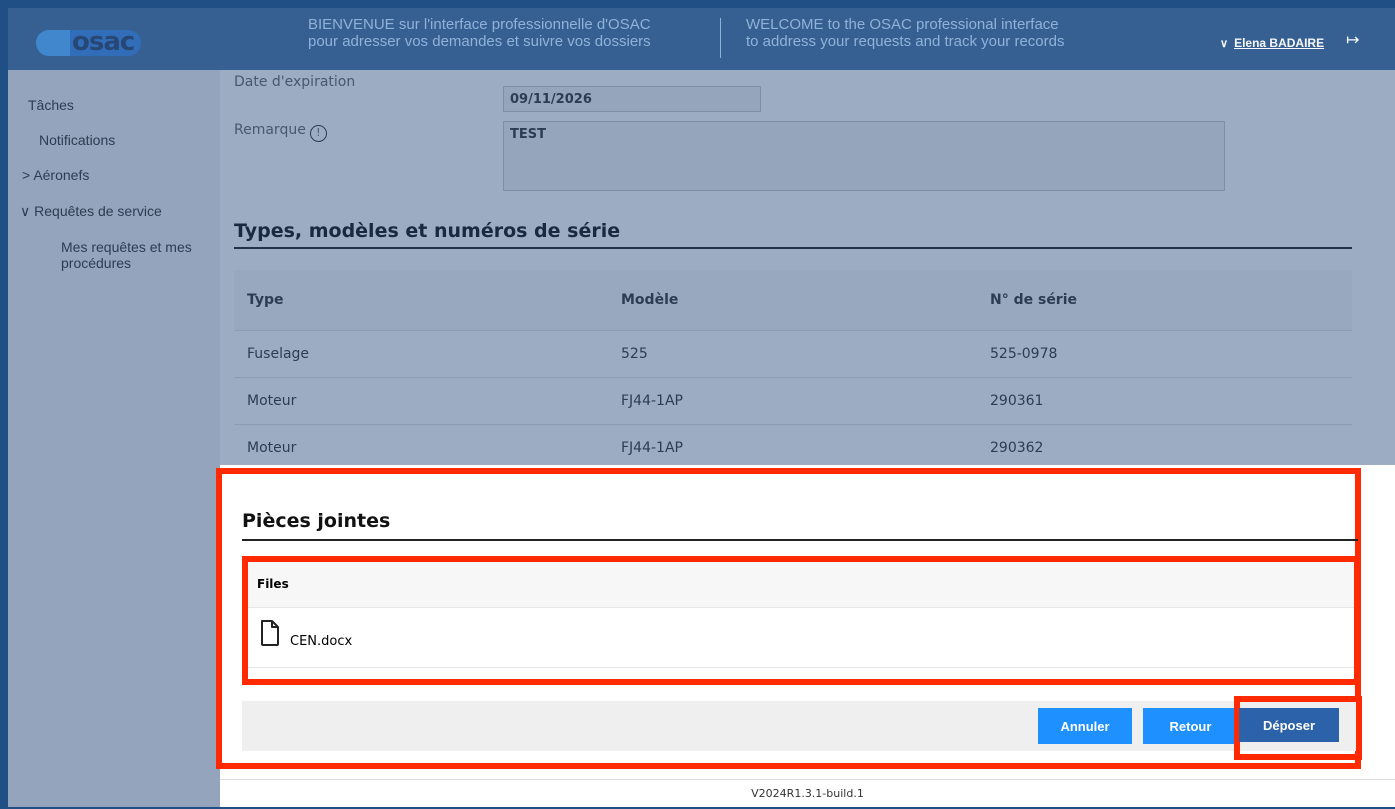 Image resolution: width=1395 pixels, height=809 pixels. I want to click on user-menu: ∨ Elena BADAIRE, so click(1272, 43).